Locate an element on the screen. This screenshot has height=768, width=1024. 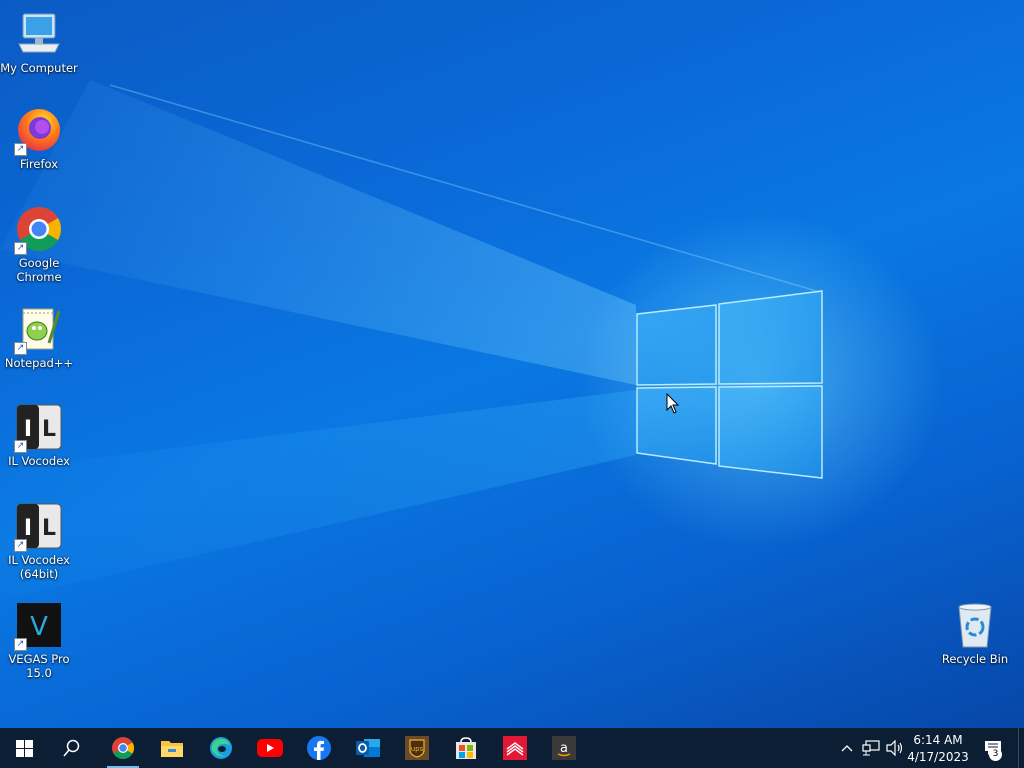
desktop-icon-firefox: ↗ Firefox is located at coordinates (39, 138).